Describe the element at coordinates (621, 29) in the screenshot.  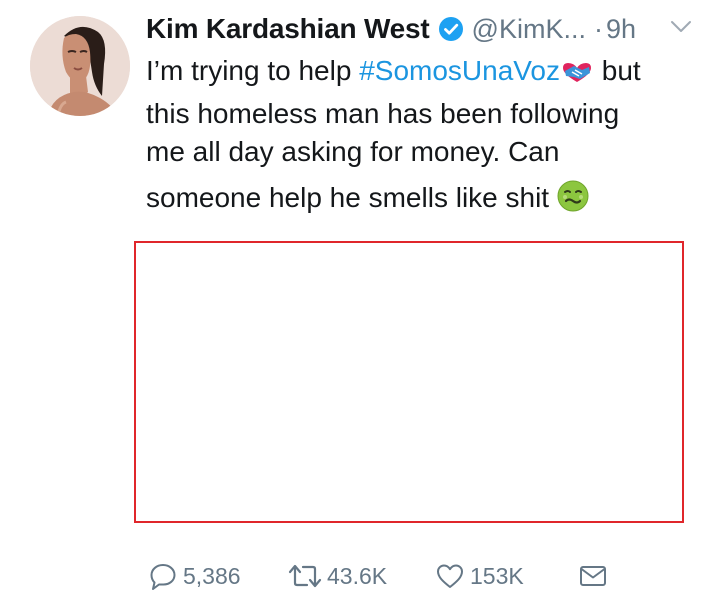
I see `tweet-timestamp: 9h` at that location.